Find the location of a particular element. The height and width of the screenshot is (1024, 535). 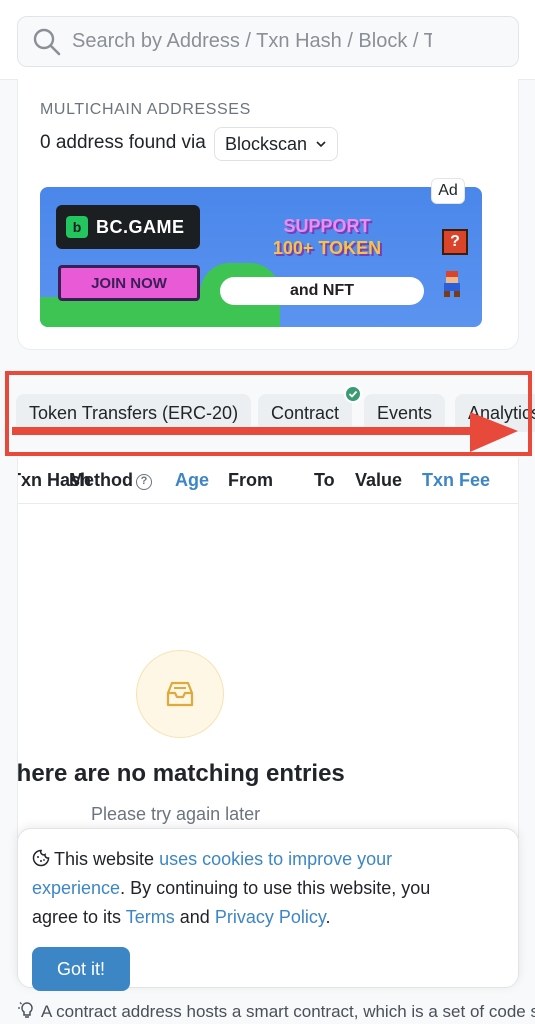

cookie-suffix: . is located at coordinates (328, 917).